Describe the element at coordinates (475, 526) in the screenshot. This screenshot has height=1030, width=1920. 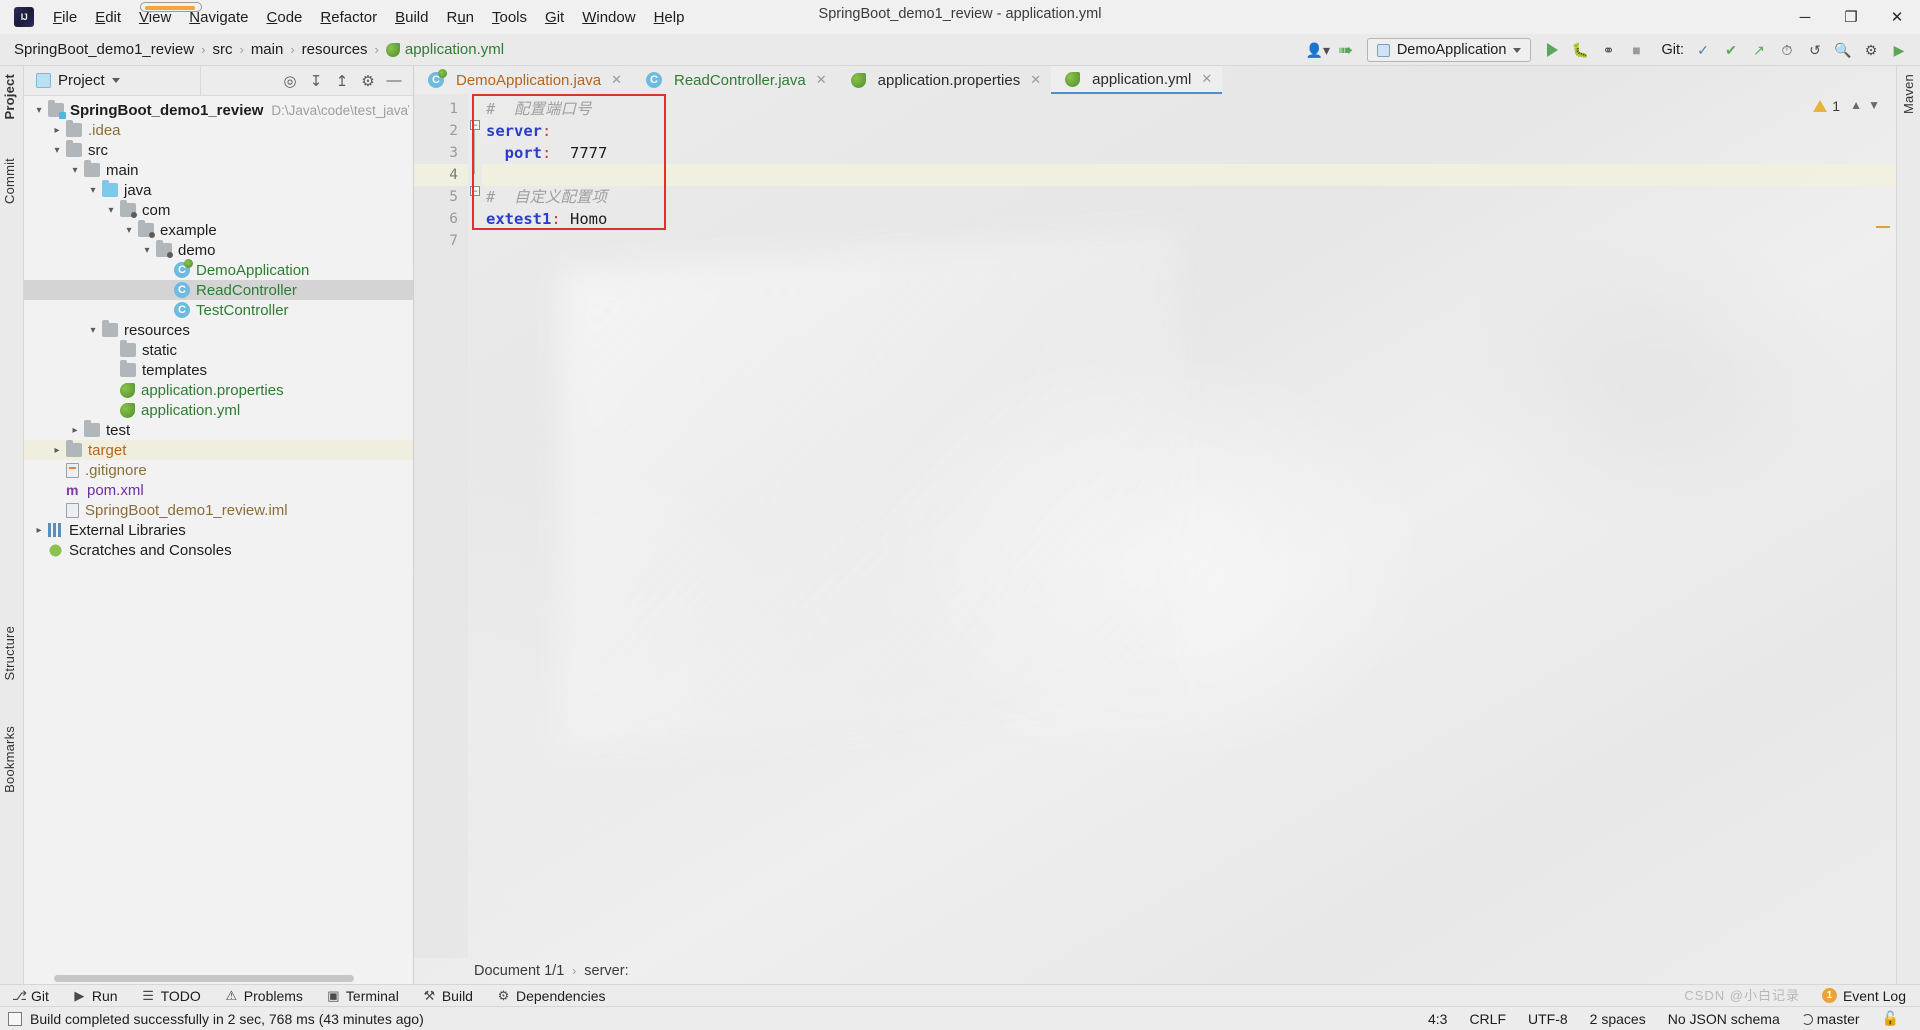
I see `code-folding-column: − −` at that location.